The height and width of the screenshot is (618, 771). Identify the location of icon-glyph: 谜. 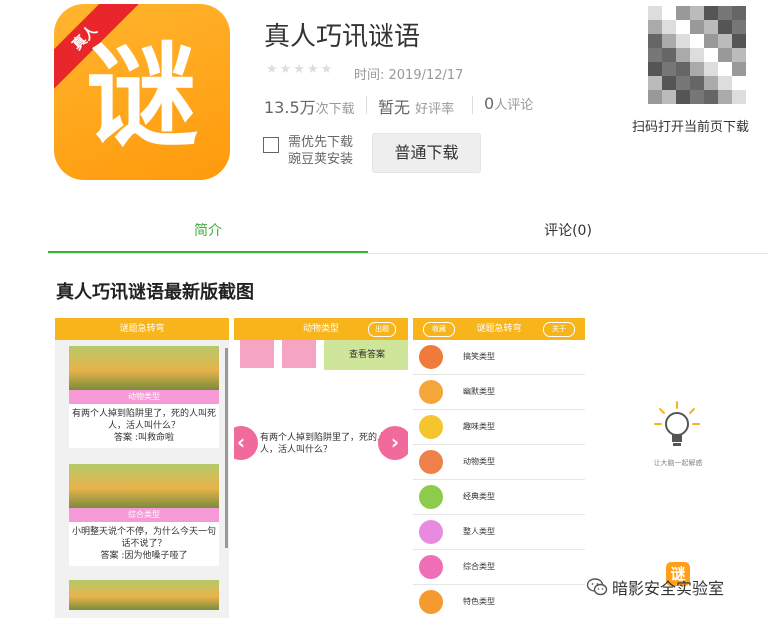
(142, 97).